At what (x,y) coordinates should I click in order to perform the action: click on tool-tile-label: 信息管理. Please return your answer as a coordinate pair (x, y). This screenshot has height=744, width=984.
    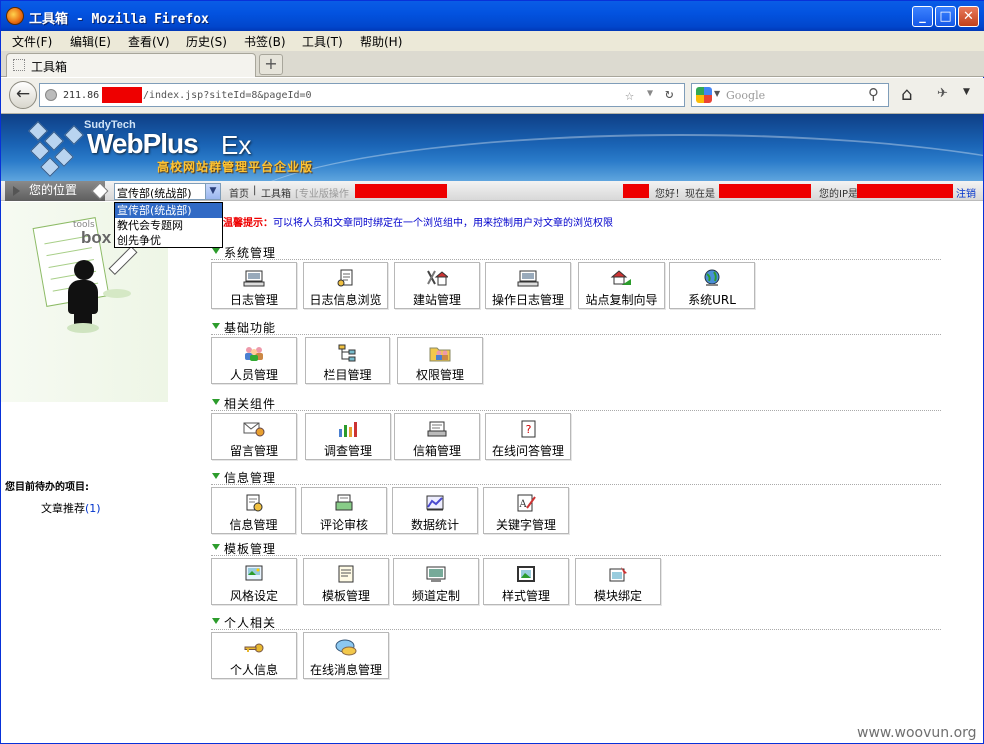
    Looking at the image, I should click on (253, 525).